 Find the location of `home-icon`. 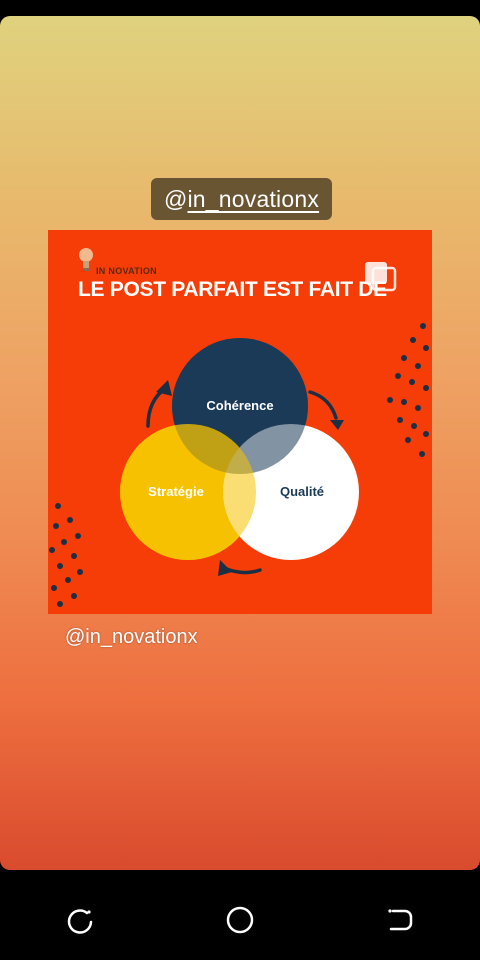

home-icon is located at coordinates (240, 920).